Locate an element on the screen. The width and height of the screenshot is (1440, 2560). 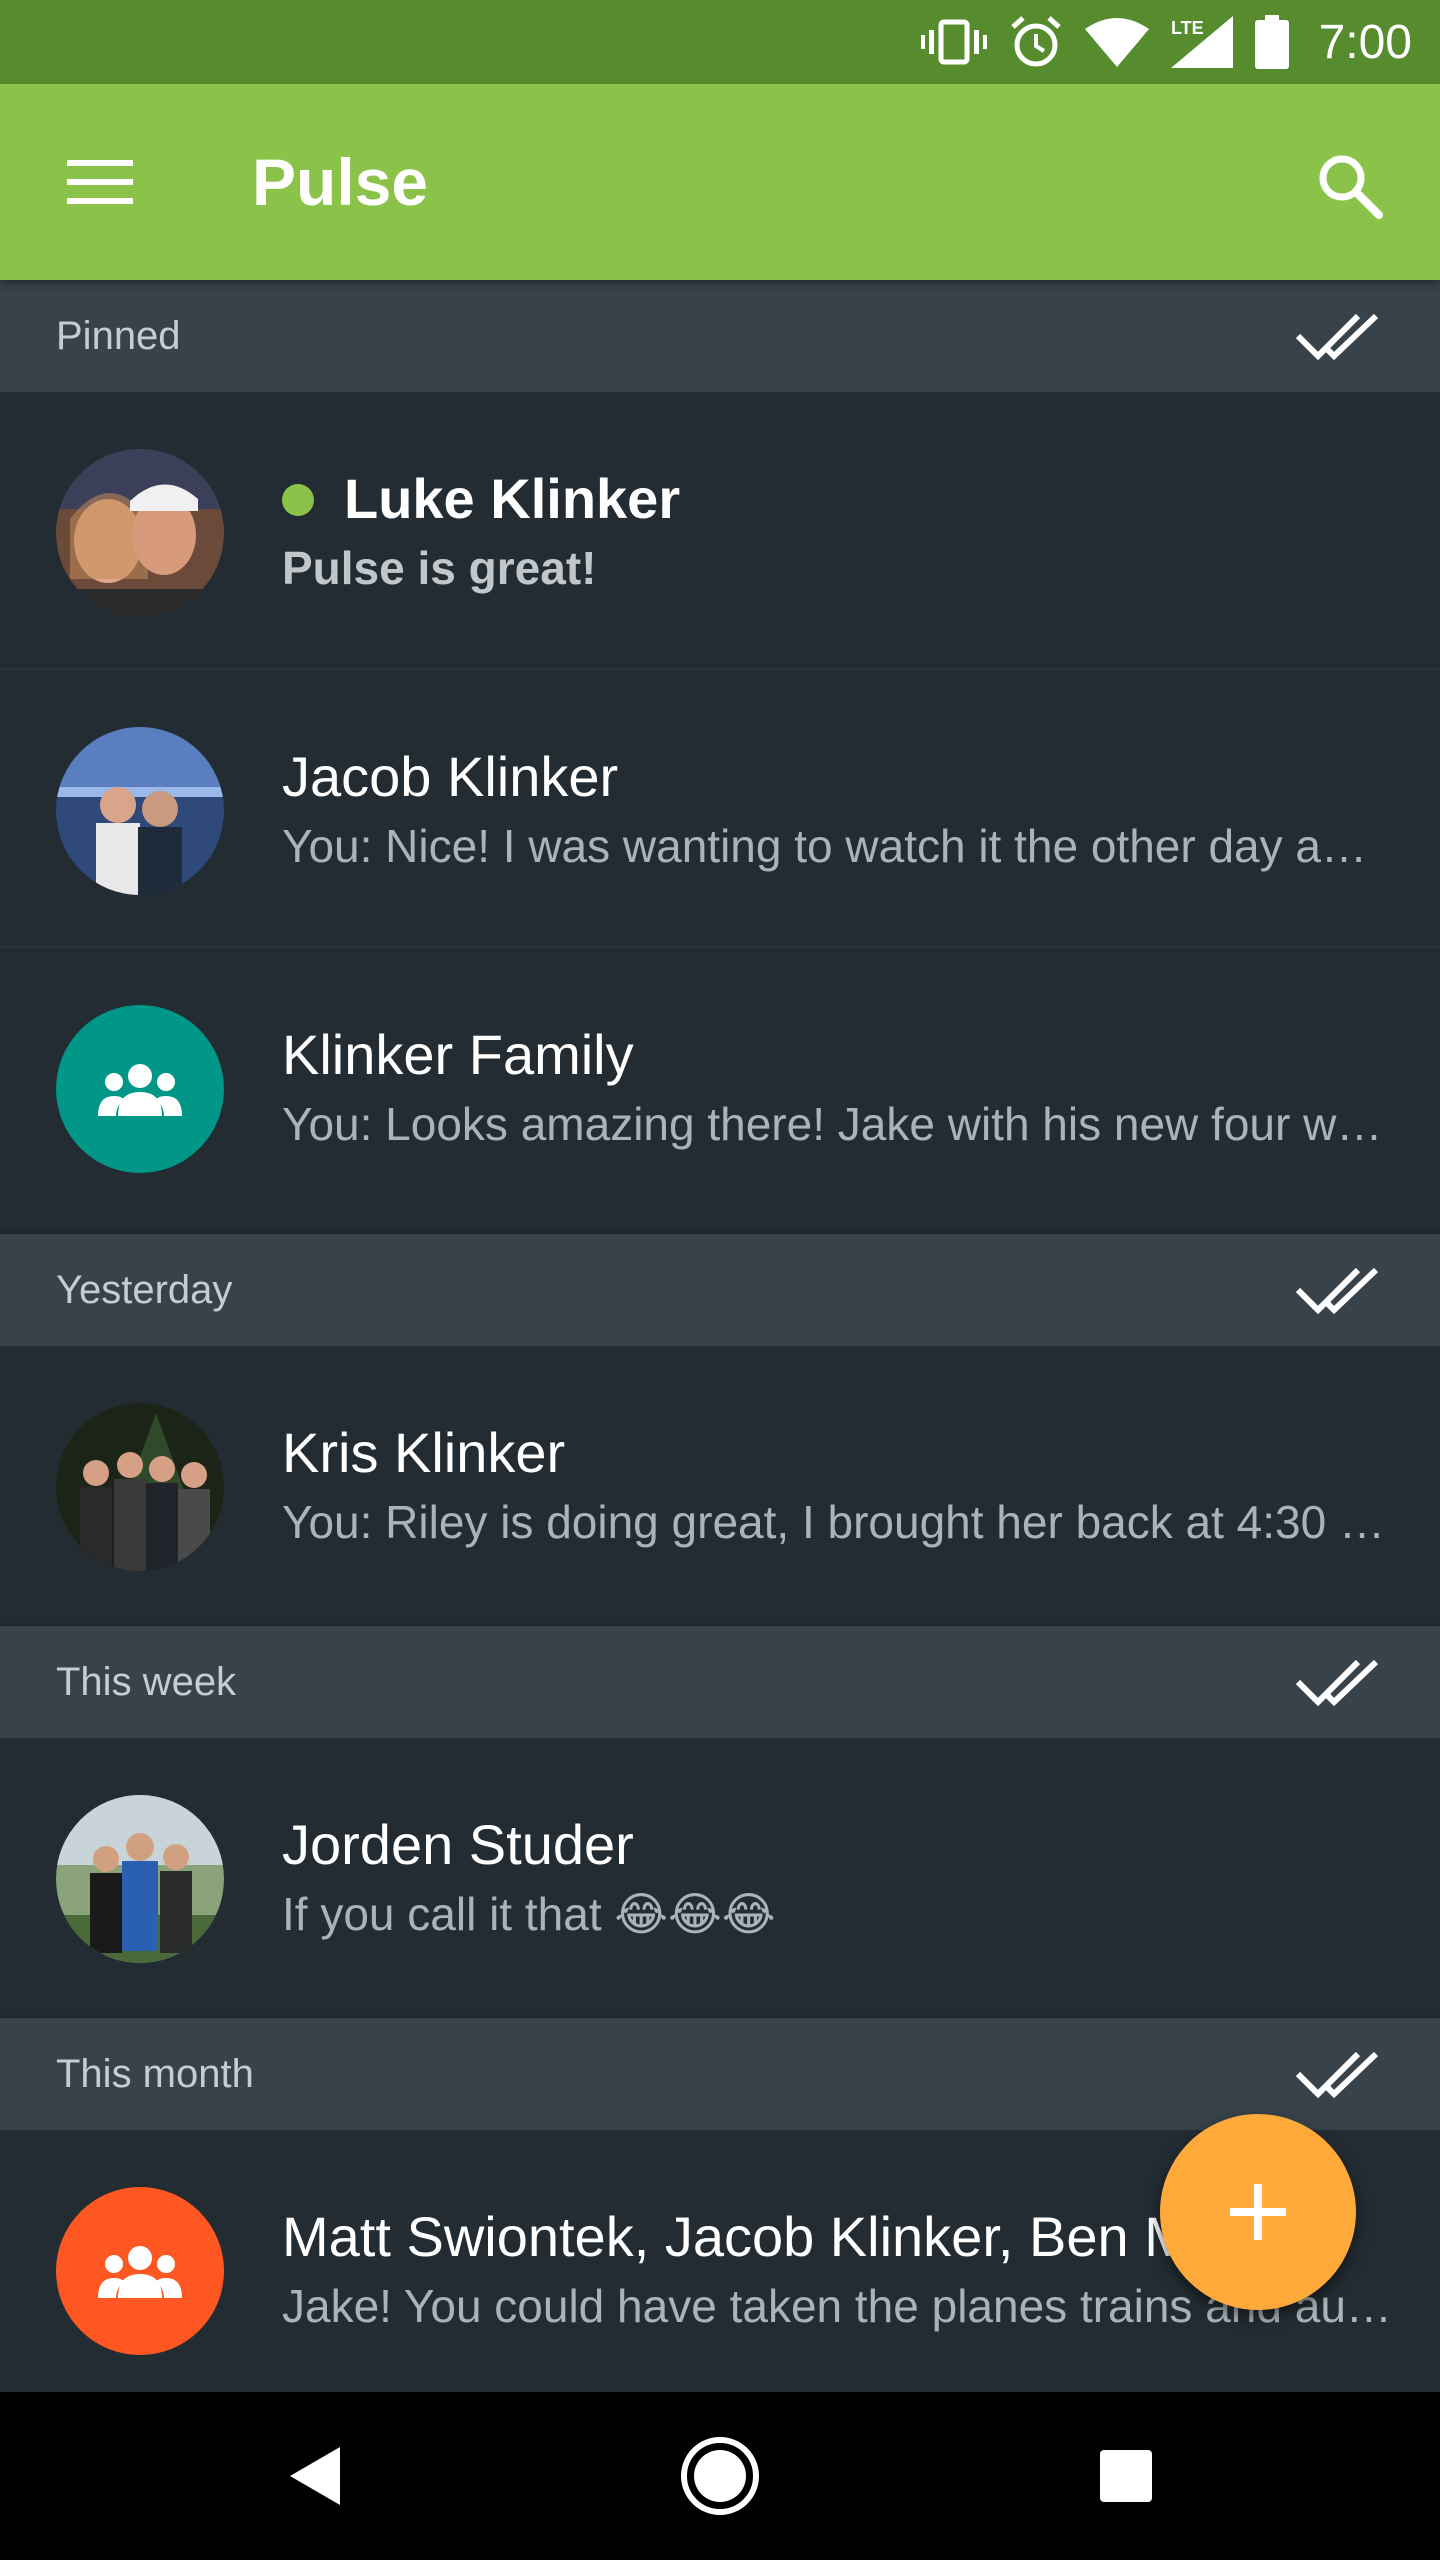
app-bar: Pulse is located at coordinates (720, 182).